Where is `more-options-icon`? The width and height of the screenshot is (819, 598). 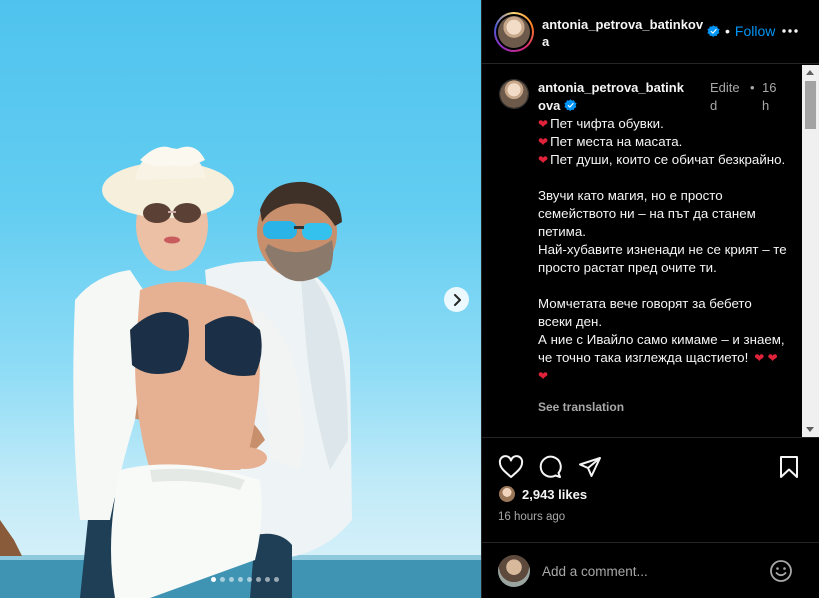 more-options-icon is located at coordinates (790, 31).